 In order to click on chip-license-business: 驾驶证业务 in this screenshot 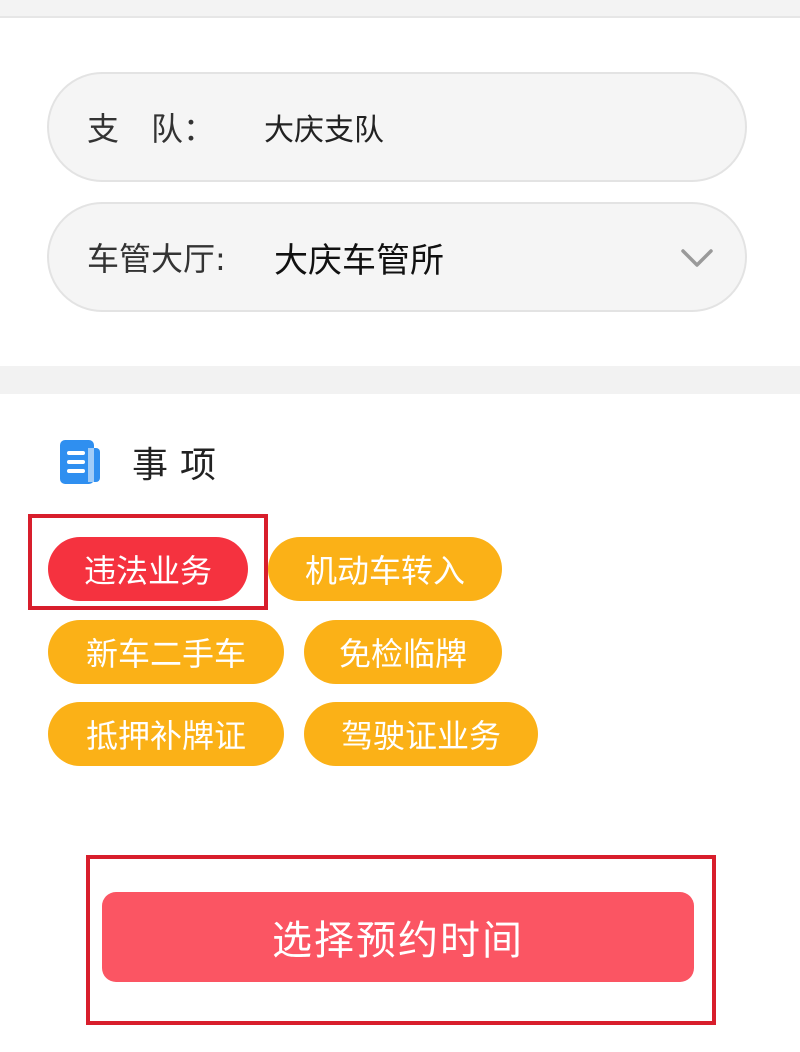, I will do `click(421, 734)`.